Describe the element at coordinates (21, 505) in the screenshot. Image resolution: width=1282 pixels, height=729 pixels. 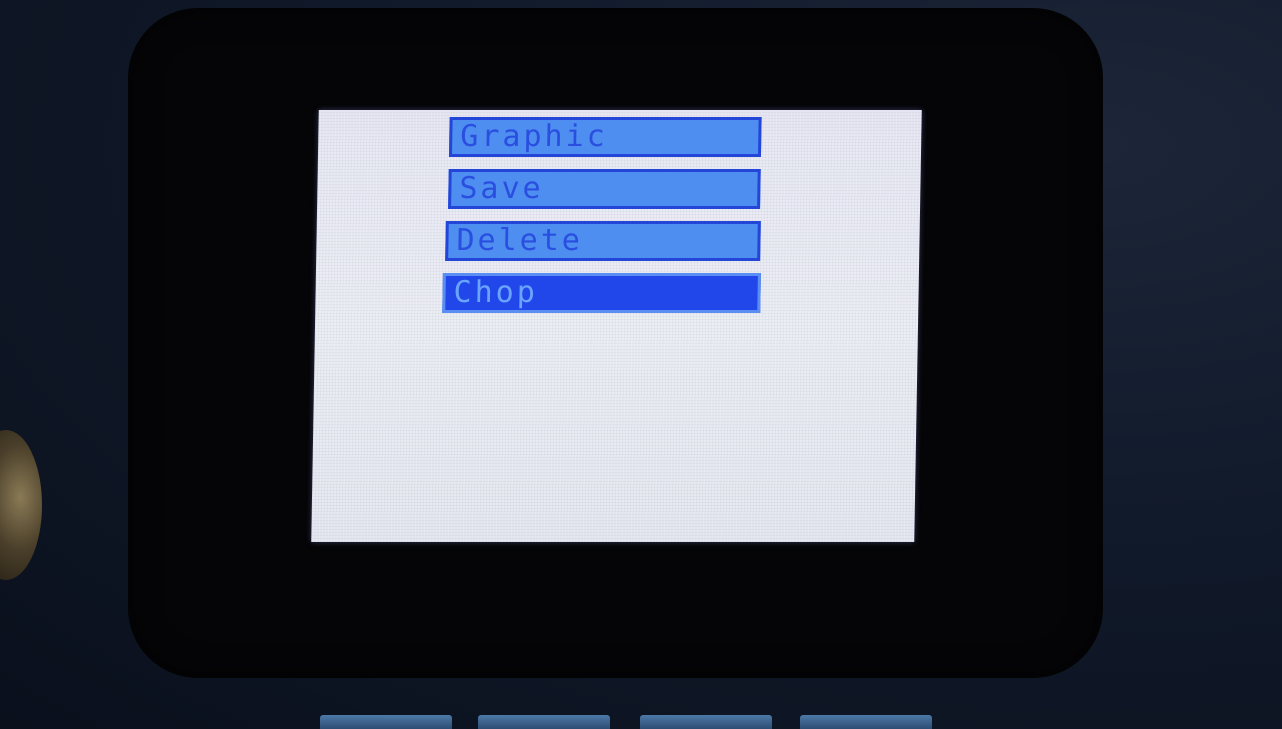
I see `rotary-knob` at that location.